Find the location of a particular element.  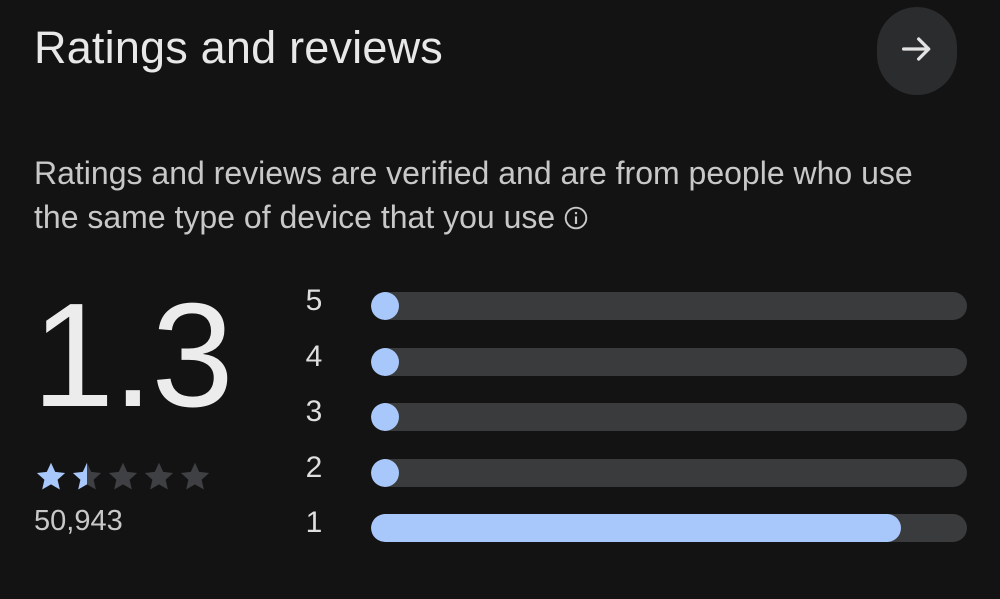

see-all-reviews-button is located at coordinates (917, 51).